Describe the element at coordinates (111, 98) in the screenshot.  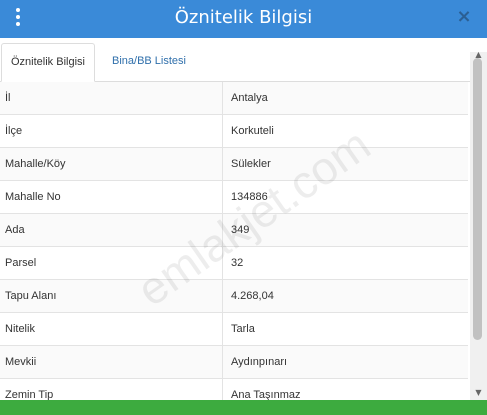
I see `attribute-key: İl` at that location.